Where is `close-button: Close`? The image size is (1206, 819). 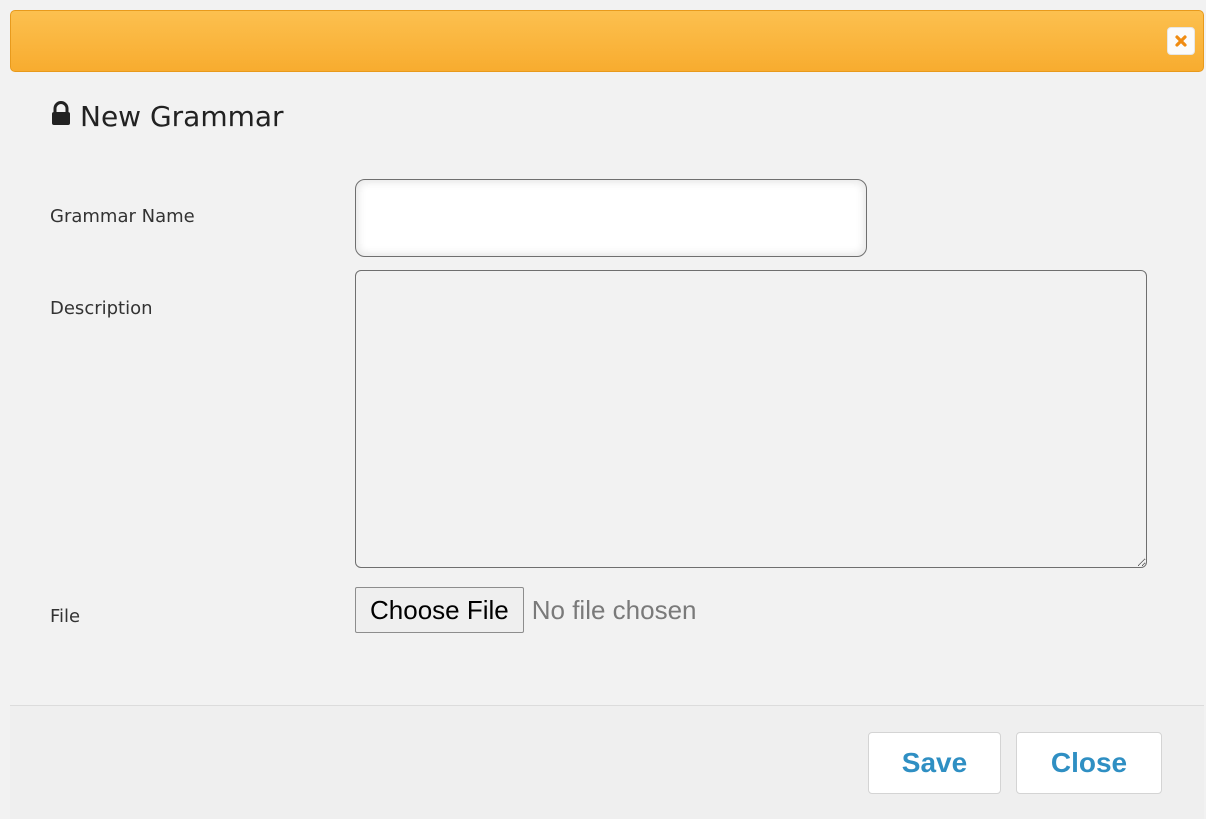 close-button: Close is located at coordinates (1089, 763).